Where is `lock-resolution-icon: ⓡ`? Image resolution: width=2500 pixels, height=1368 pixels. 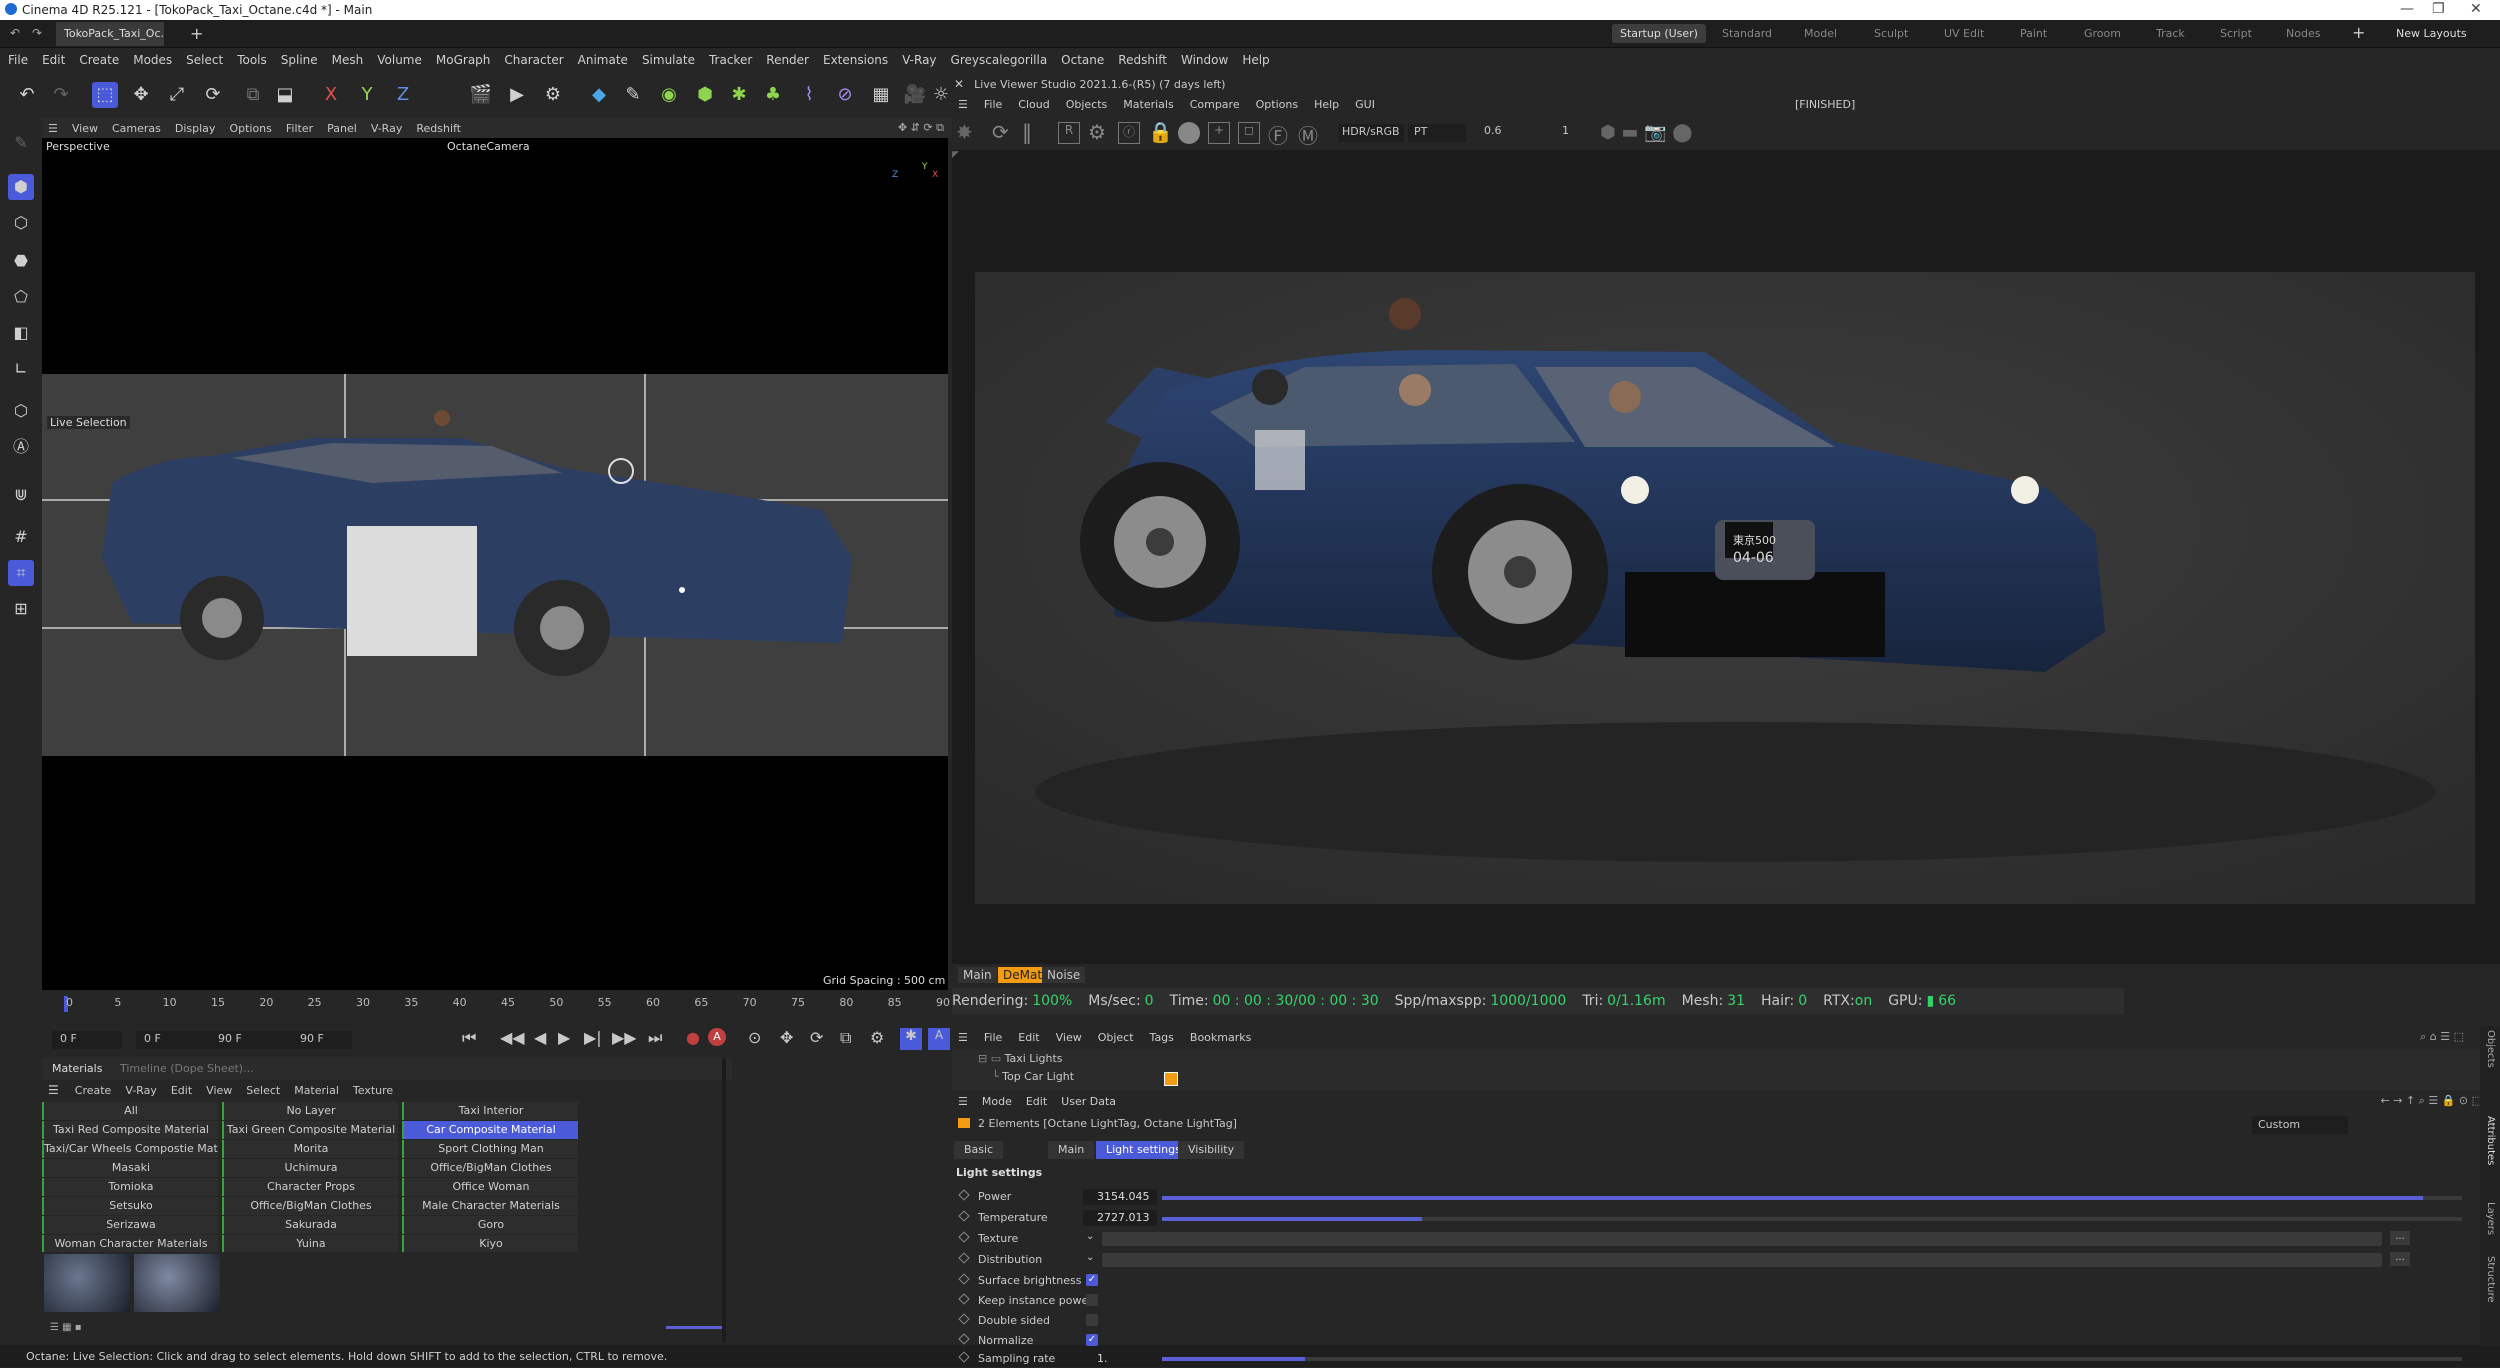 lock-resolution-icon: ⓡ is located at coordinates (1129, 133).